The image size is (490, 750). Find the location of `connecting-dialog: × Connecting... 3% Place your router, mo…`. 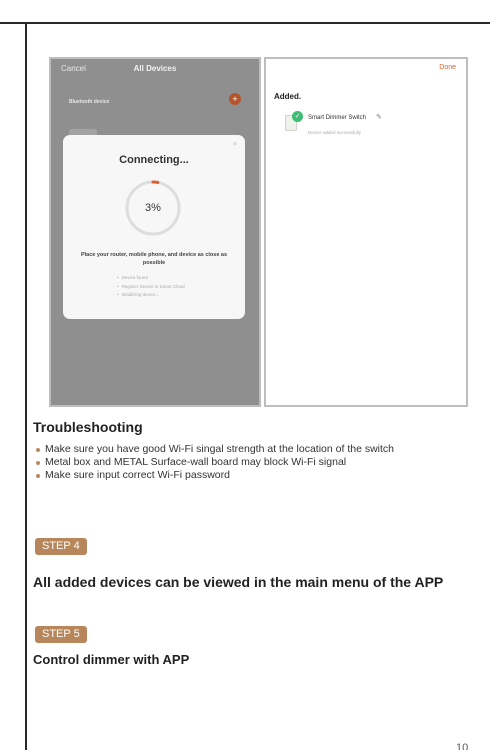

connecting-dialog: × Connecting... 3% Place your router, mo… is located at coordinates (154, 227).